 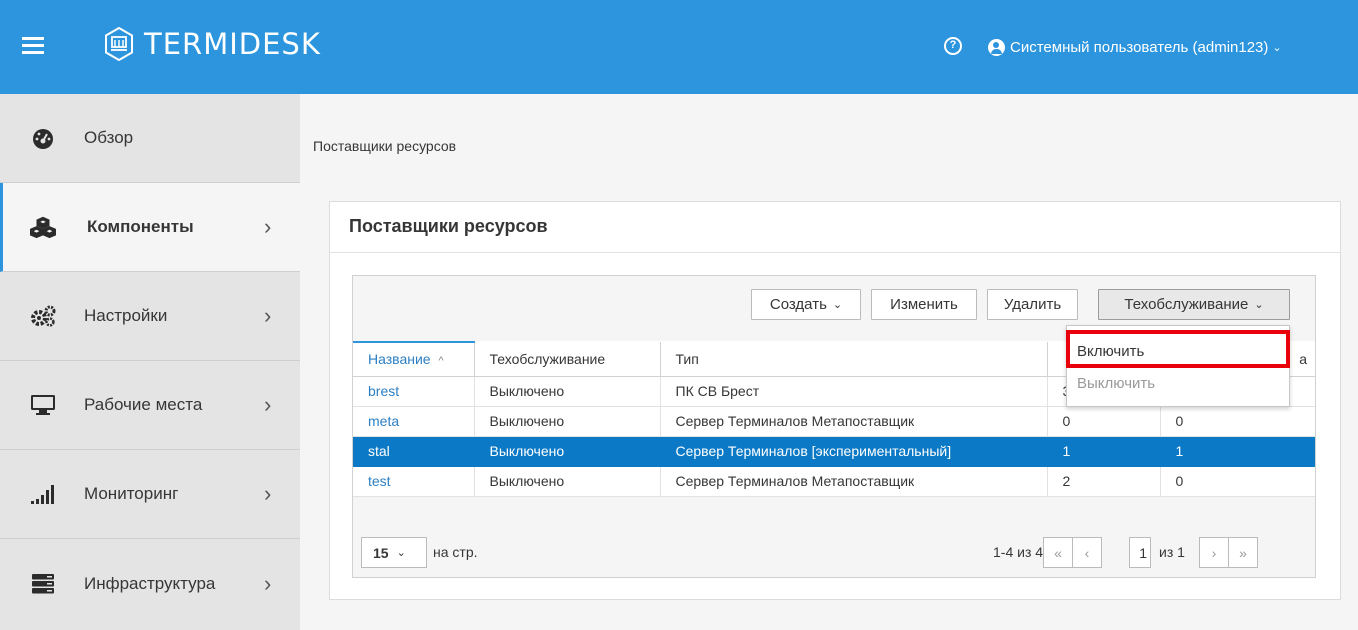 I want to click on range-label: 1-4 из 4, so click(x=1018, y=552).